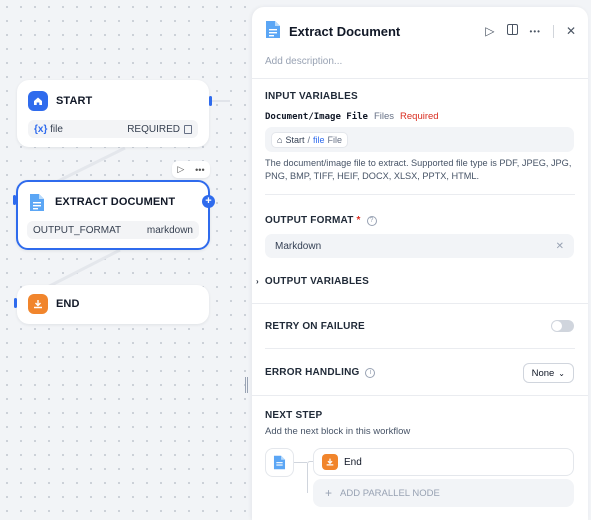 Image resolution: width=591 pixels, height=520 pixels. Describe the element at coordinates (300, 462) in the screenshot. I see `connector-line` at that location.